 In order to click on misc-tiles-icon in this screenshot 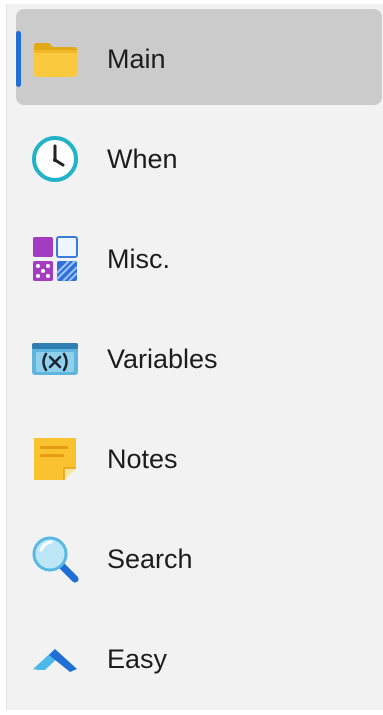, I will do `click(55, 259)`.